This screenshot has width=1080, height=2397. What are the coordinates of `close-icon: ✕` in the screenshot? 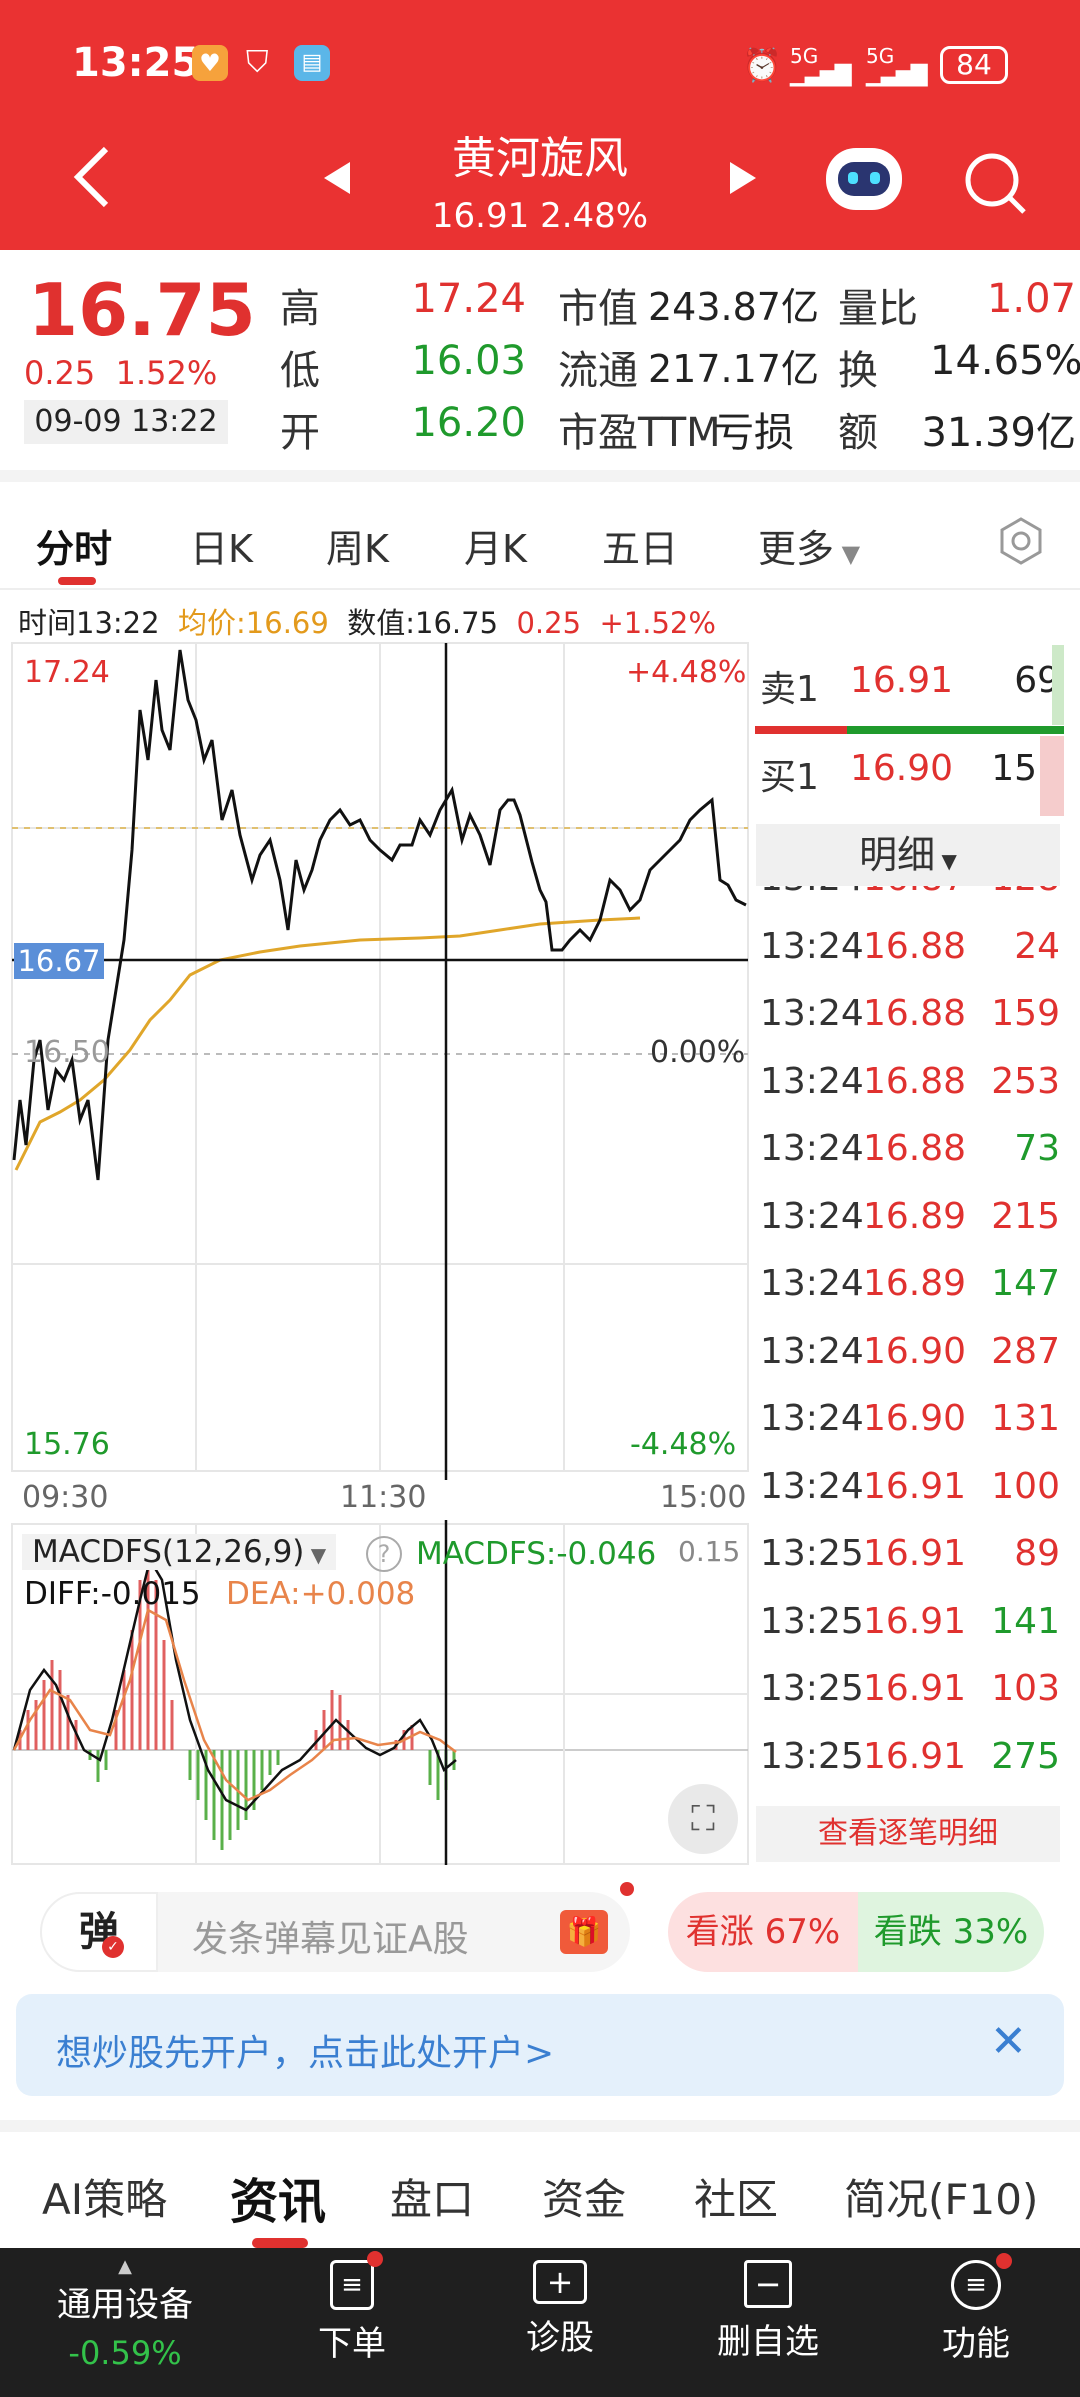 It's located at (1008, 2041).